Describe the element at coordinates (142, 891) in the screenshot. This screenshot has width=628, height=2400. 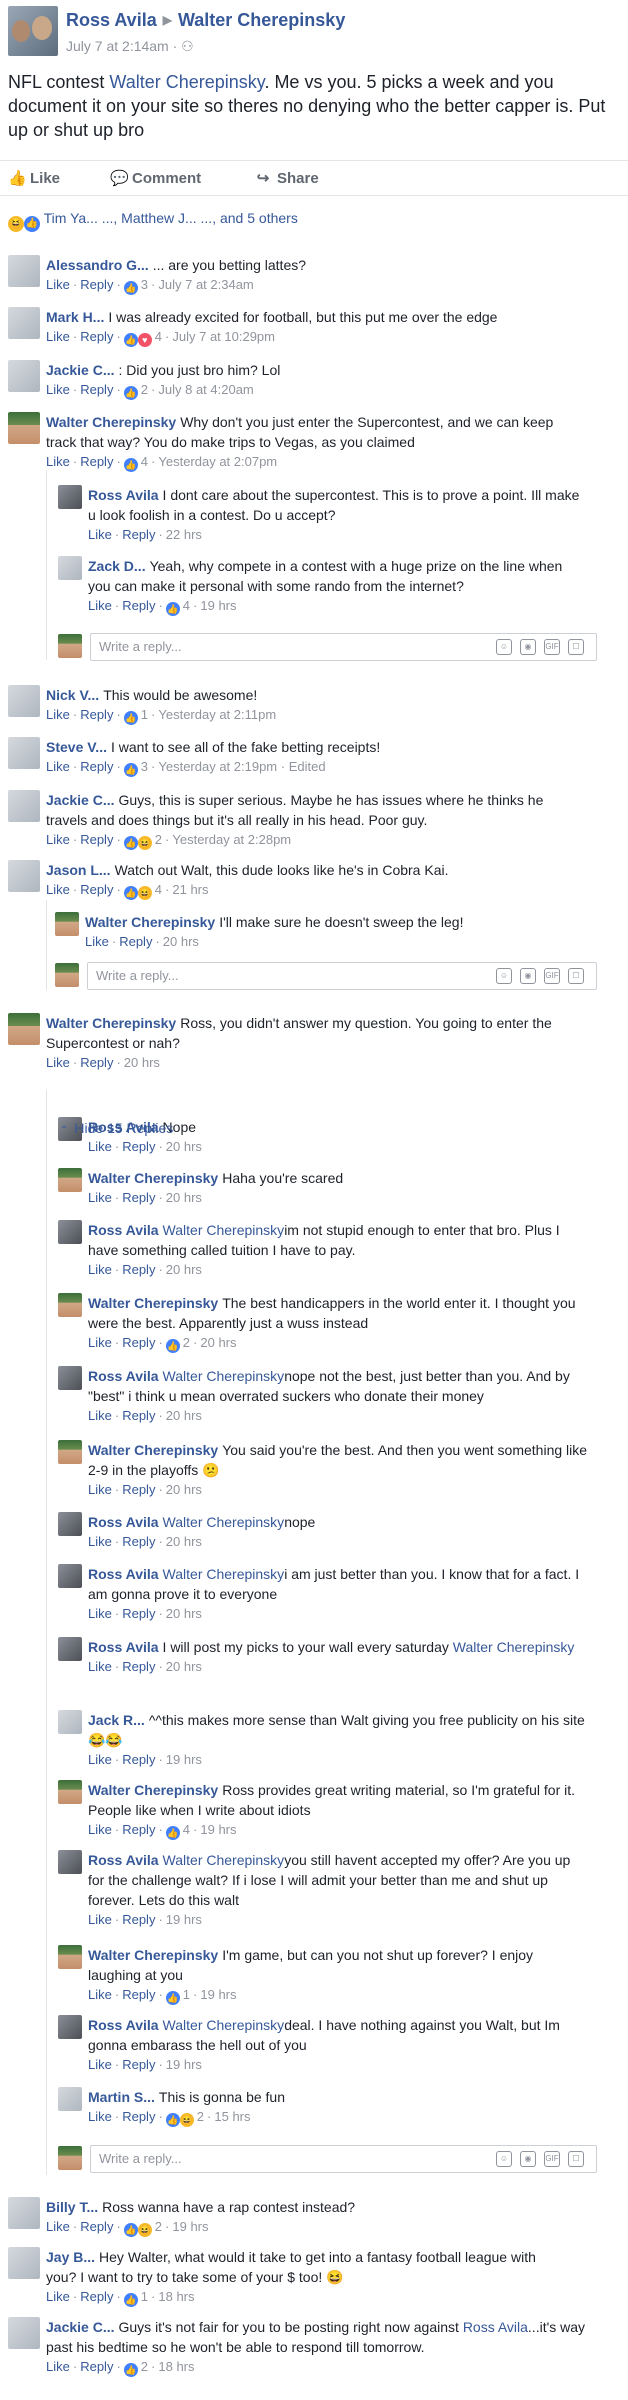
I see `comment-reactions: 👍 😆 4` at that location.